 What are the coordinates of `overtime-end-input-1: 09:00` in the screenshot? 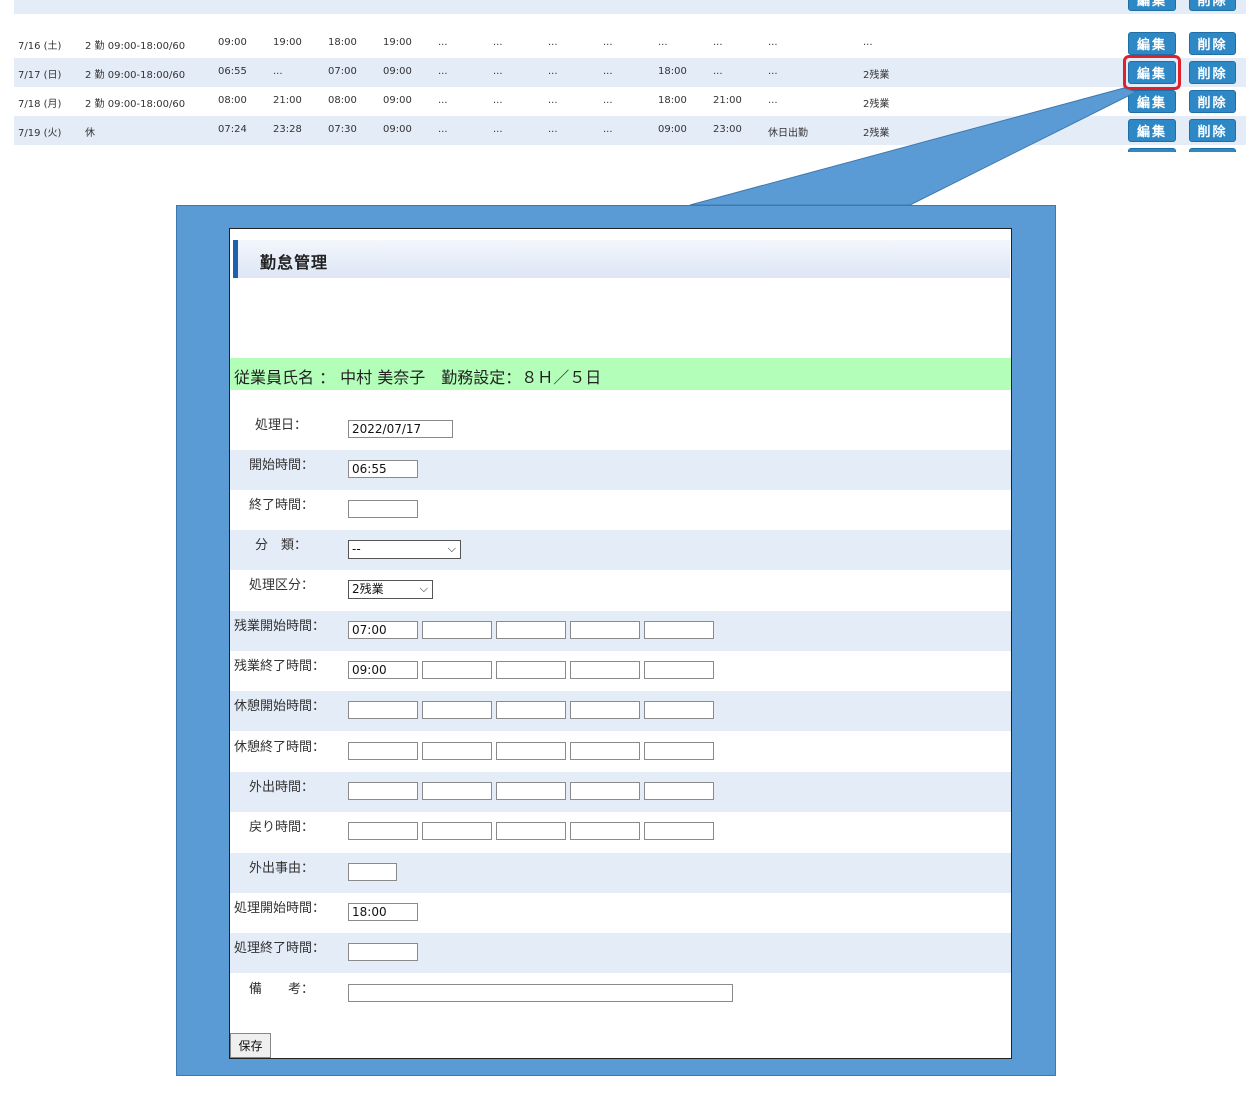 It's located at (383, 670).